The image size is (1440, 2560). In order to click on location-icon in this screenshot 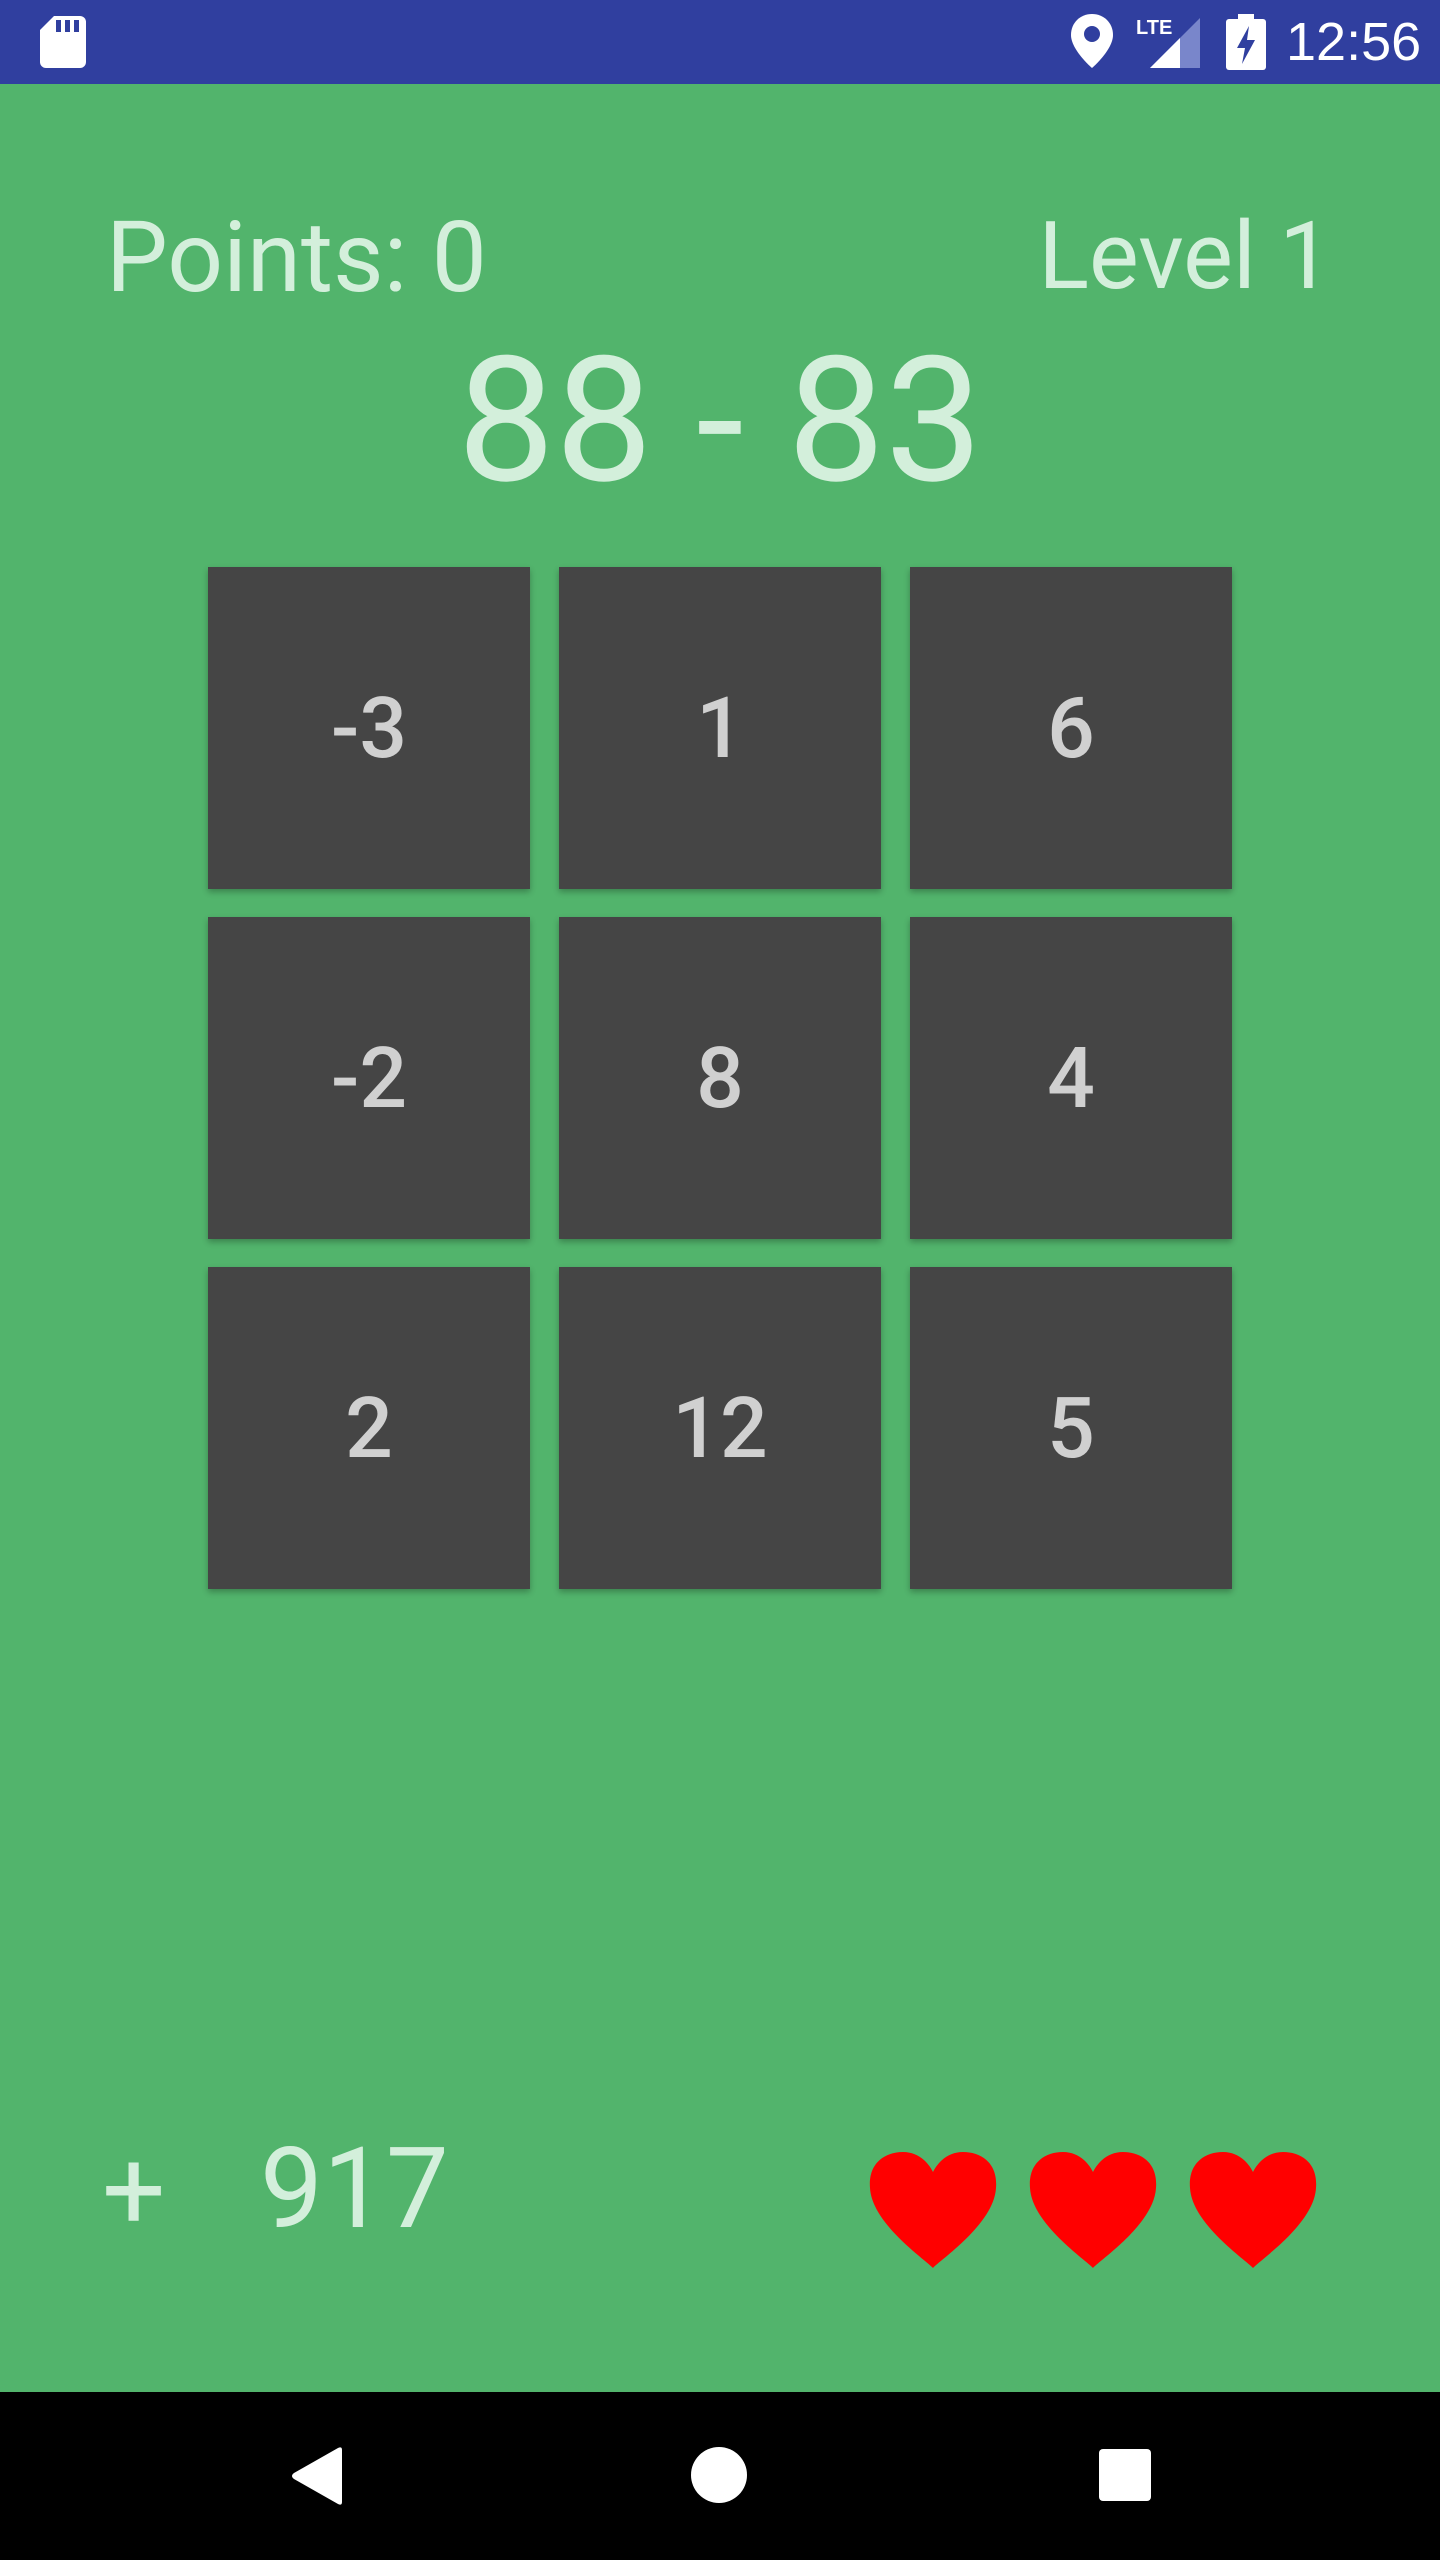, I will do `click(1092, 41)`.